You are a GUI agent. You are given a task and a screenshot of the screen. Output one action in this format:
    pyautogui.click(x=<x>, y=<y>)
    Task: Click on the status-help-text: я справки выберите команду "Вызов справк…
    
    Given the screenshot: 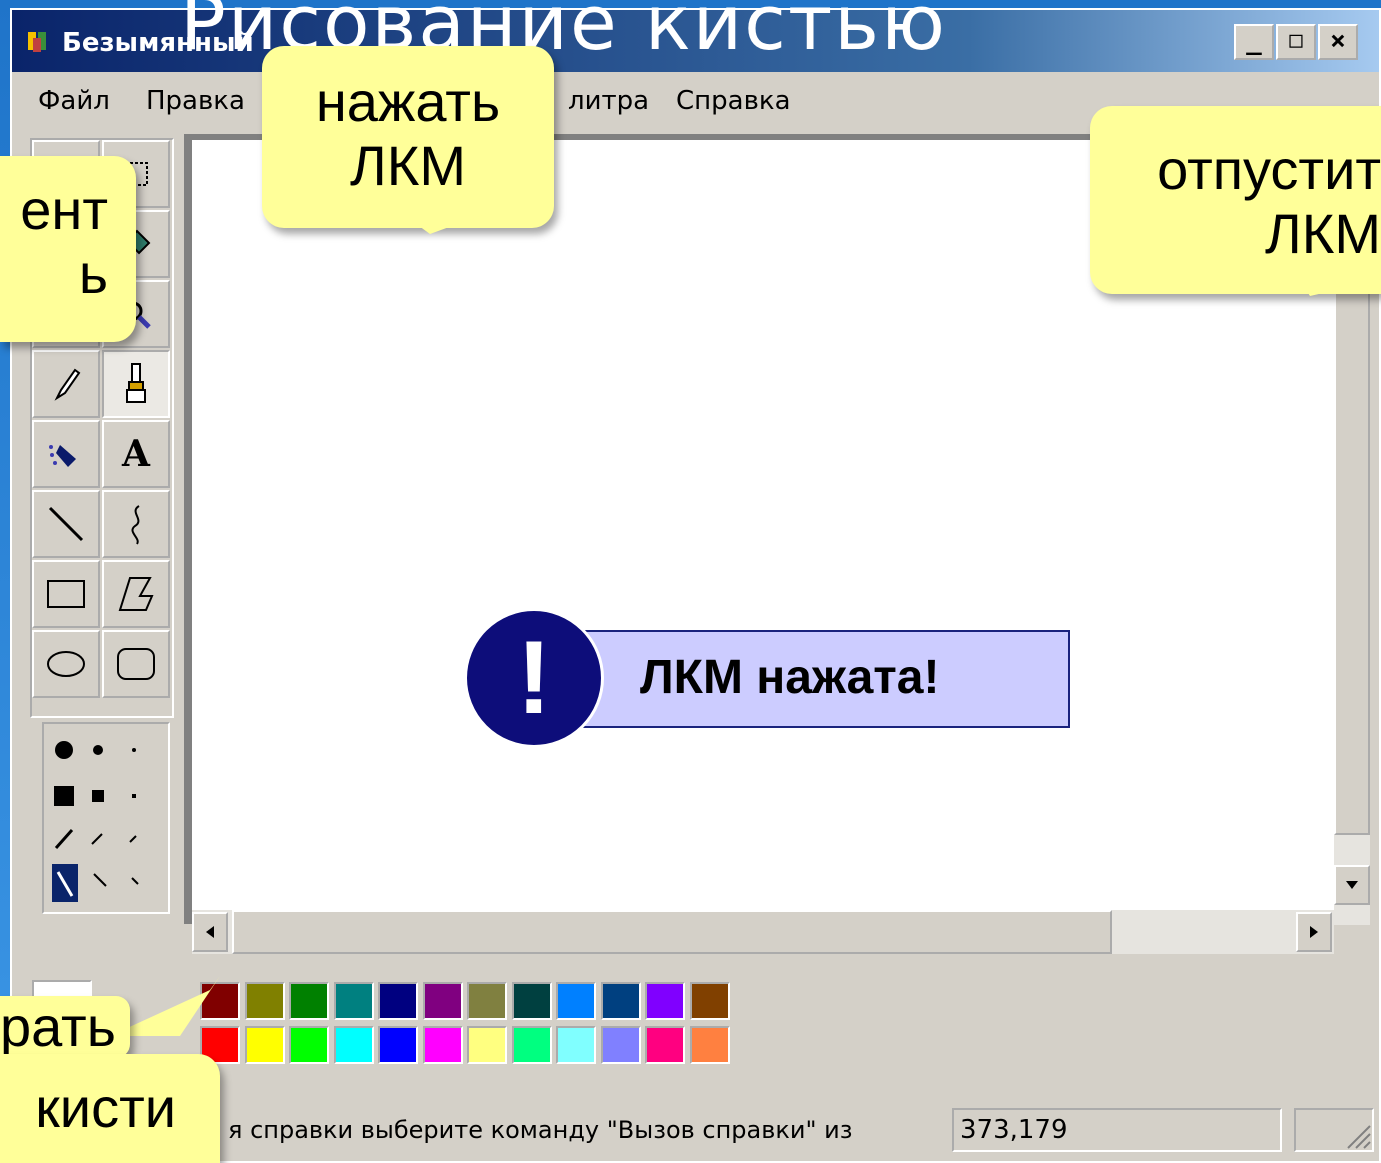 What is the action you would take?
    pyautogui.click(x=540, y=1130)
    